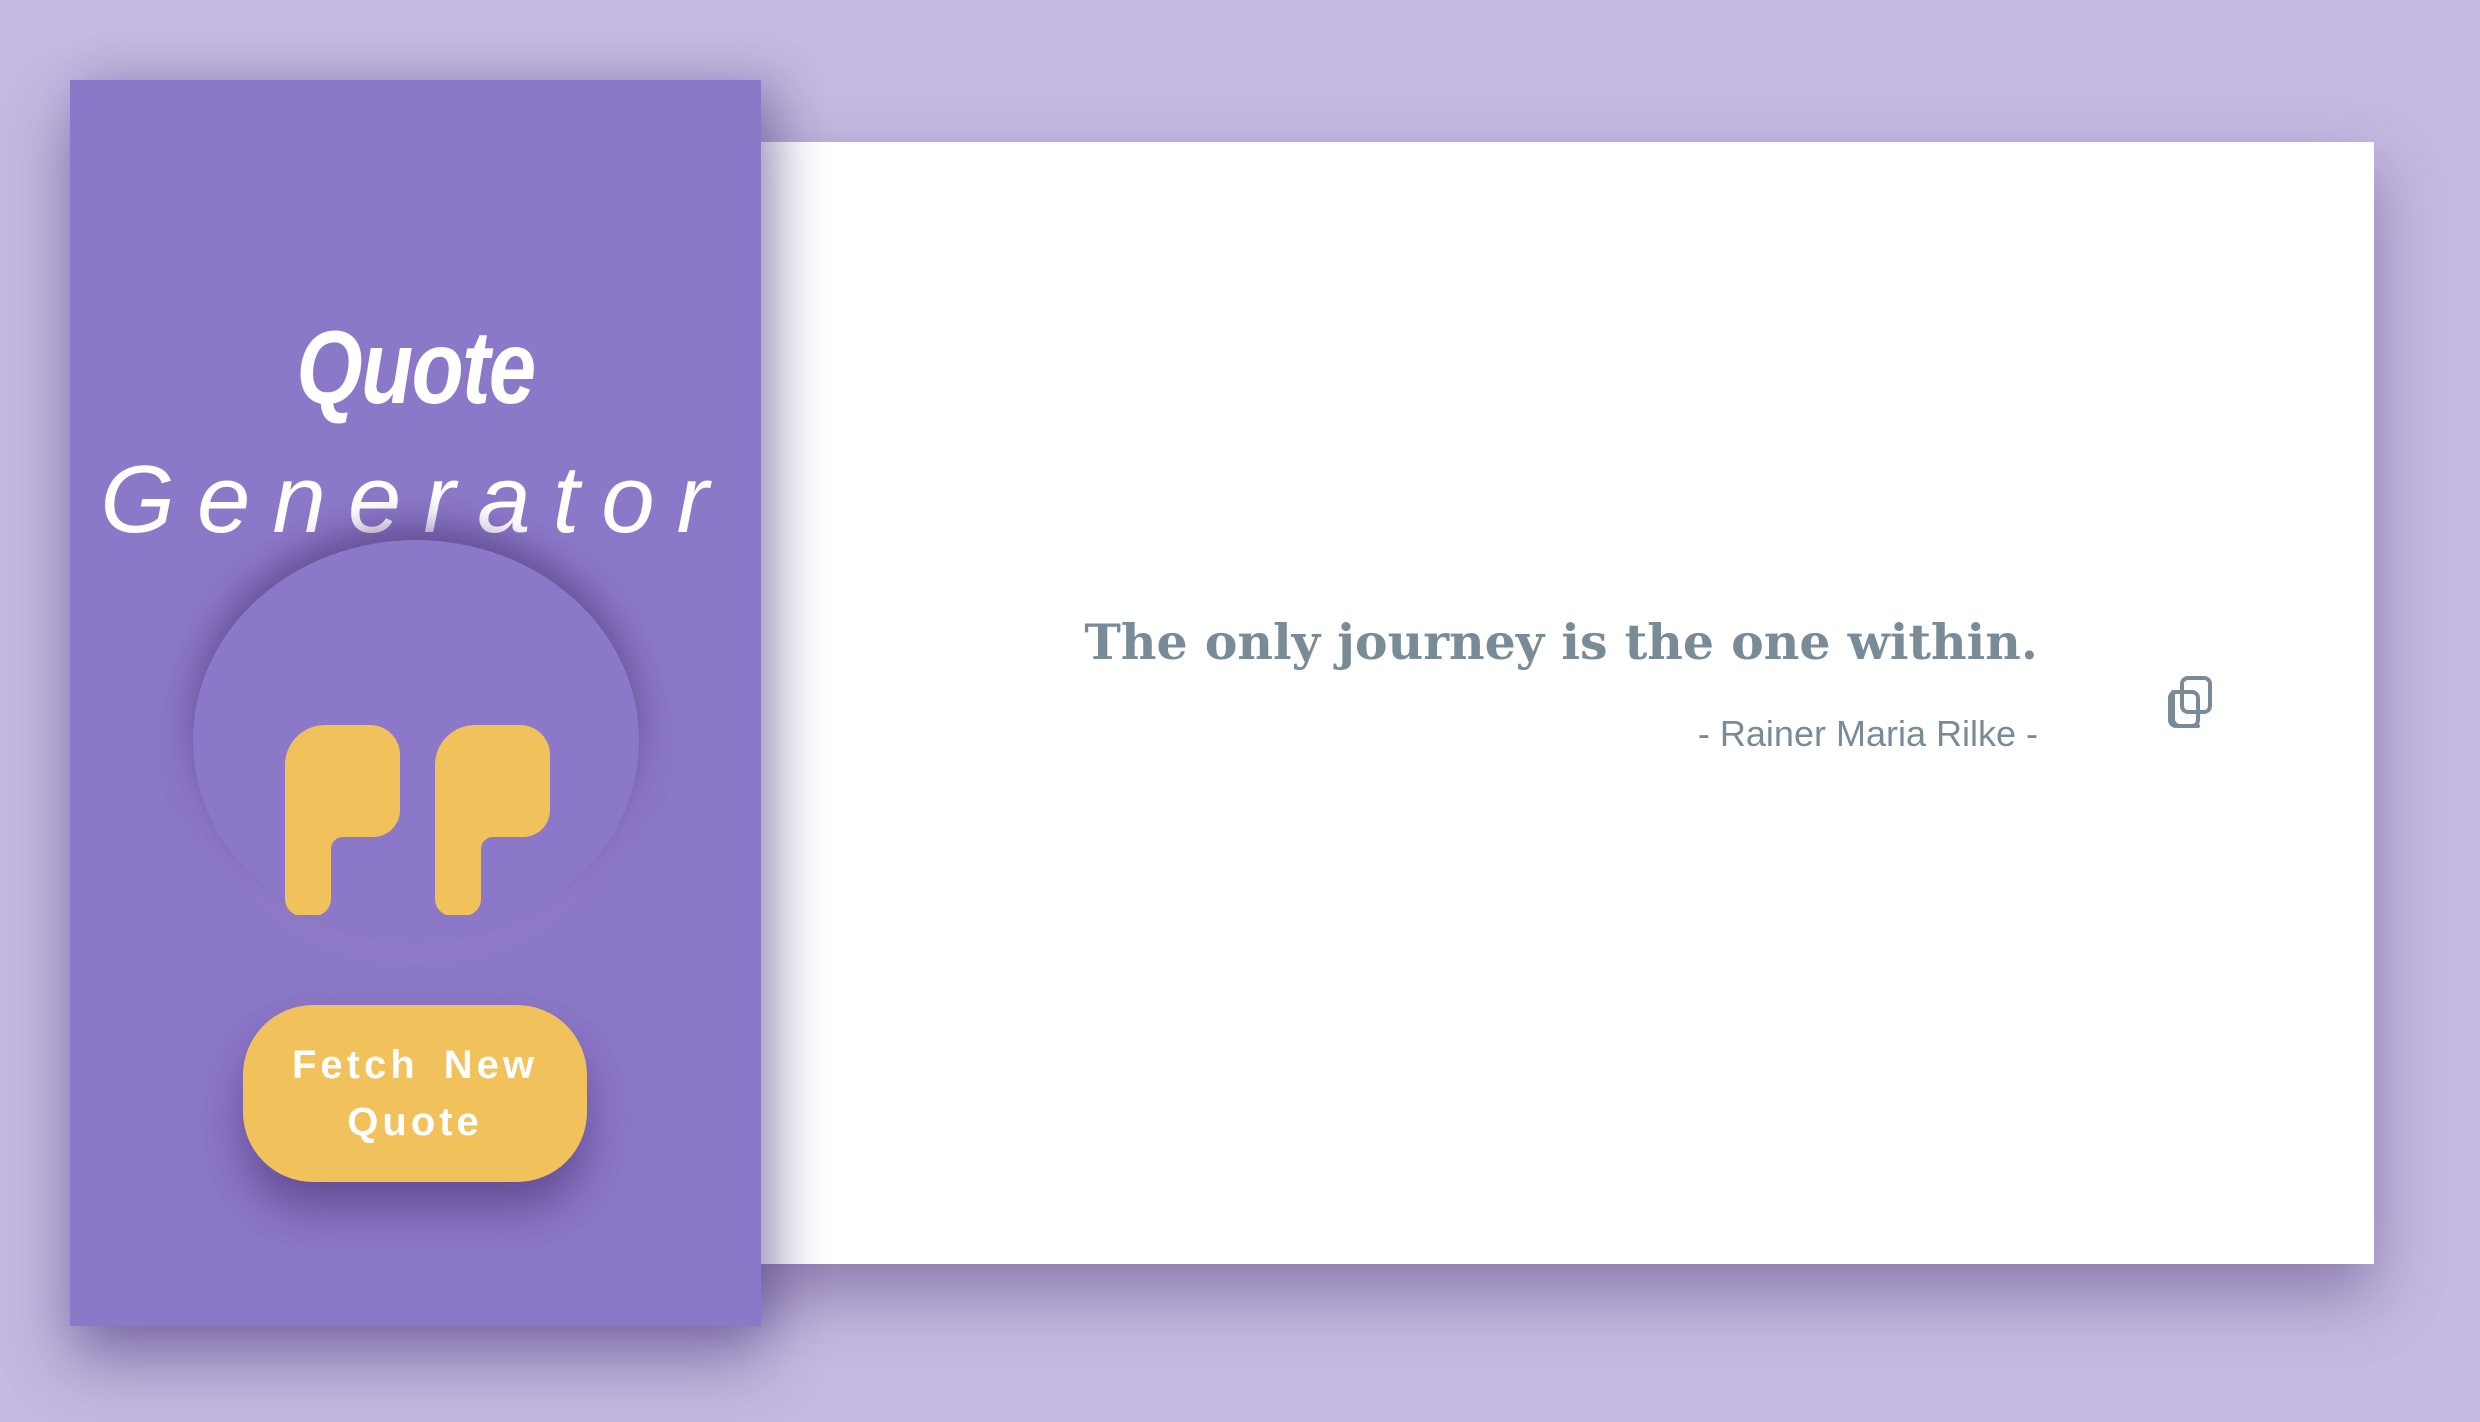 The height and width of the screenshot is (1422, 2480). What do you see at coordinates (415, 499) in the screenshot?
I see `app-title-generator: Generator` at bounding box center [415, 499].